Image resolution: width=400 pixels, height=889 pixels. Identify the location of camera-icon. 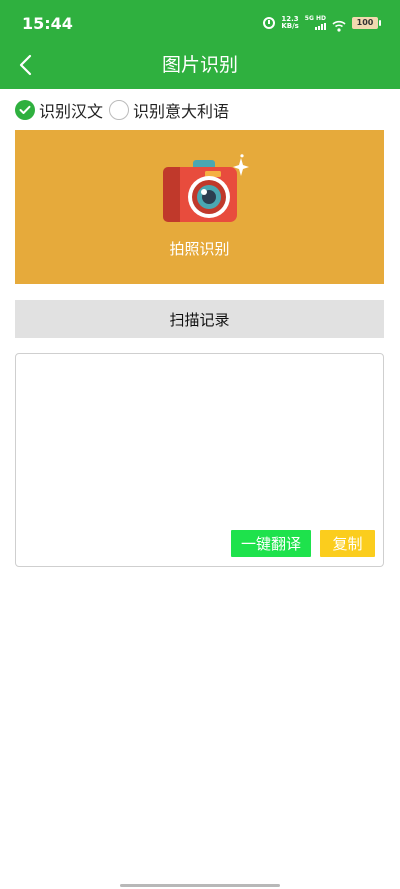
(206, 188).